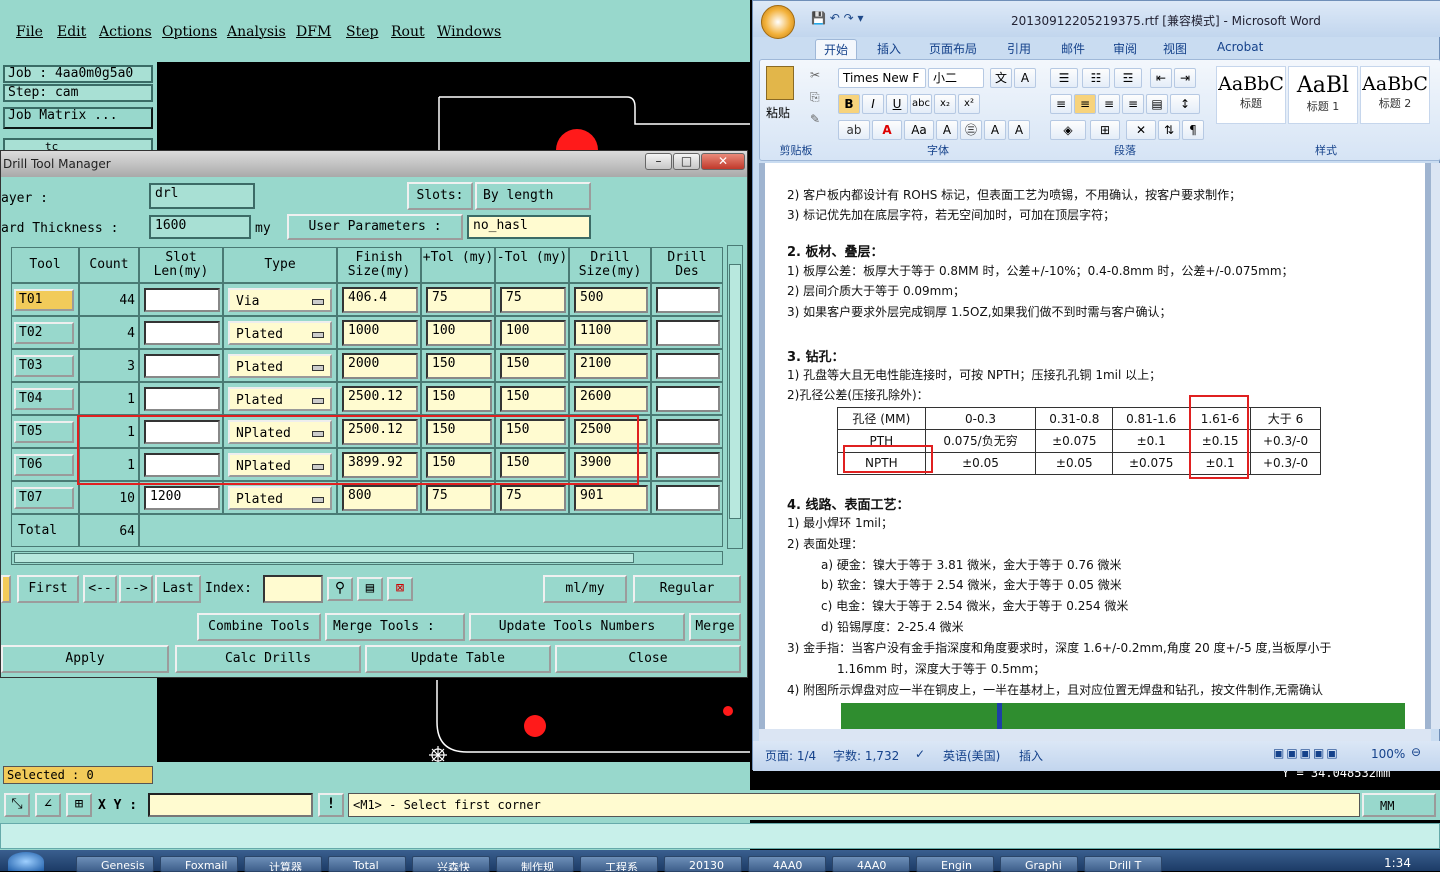 This screenshot has width=1440, height=872. Describe the element at coordinates (897, 104) in the screenshot. I see `underline-icon: U` at that location.